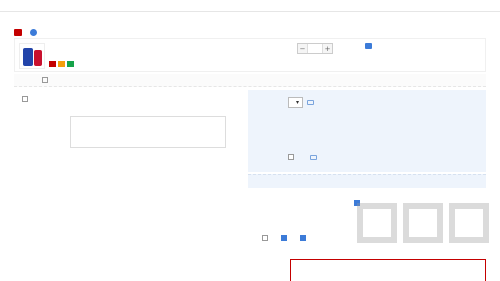  I want to click on cart-item: − +, so click(250, 55).